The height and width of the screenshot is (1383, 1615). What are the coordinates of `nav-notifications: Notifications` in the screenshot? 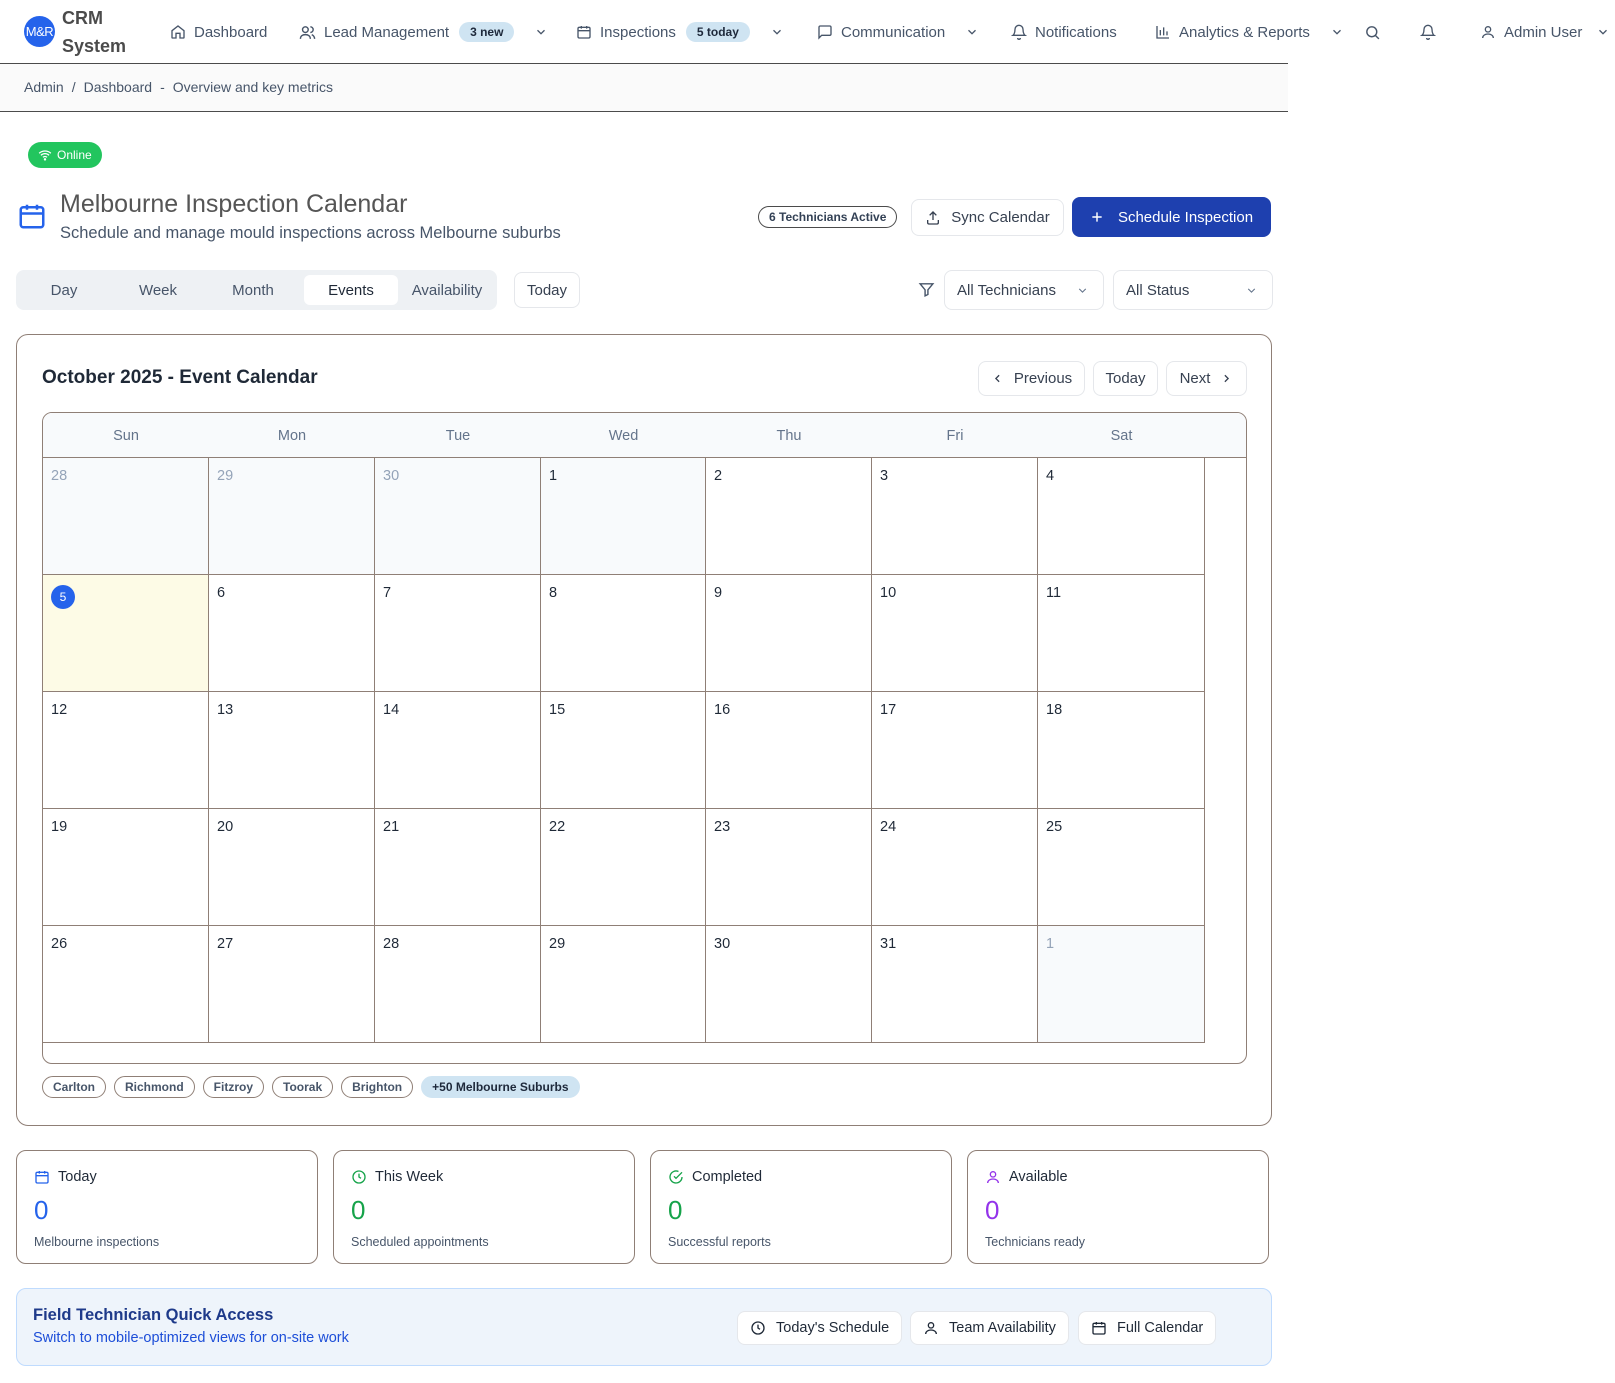 It's located at (1064, 32).